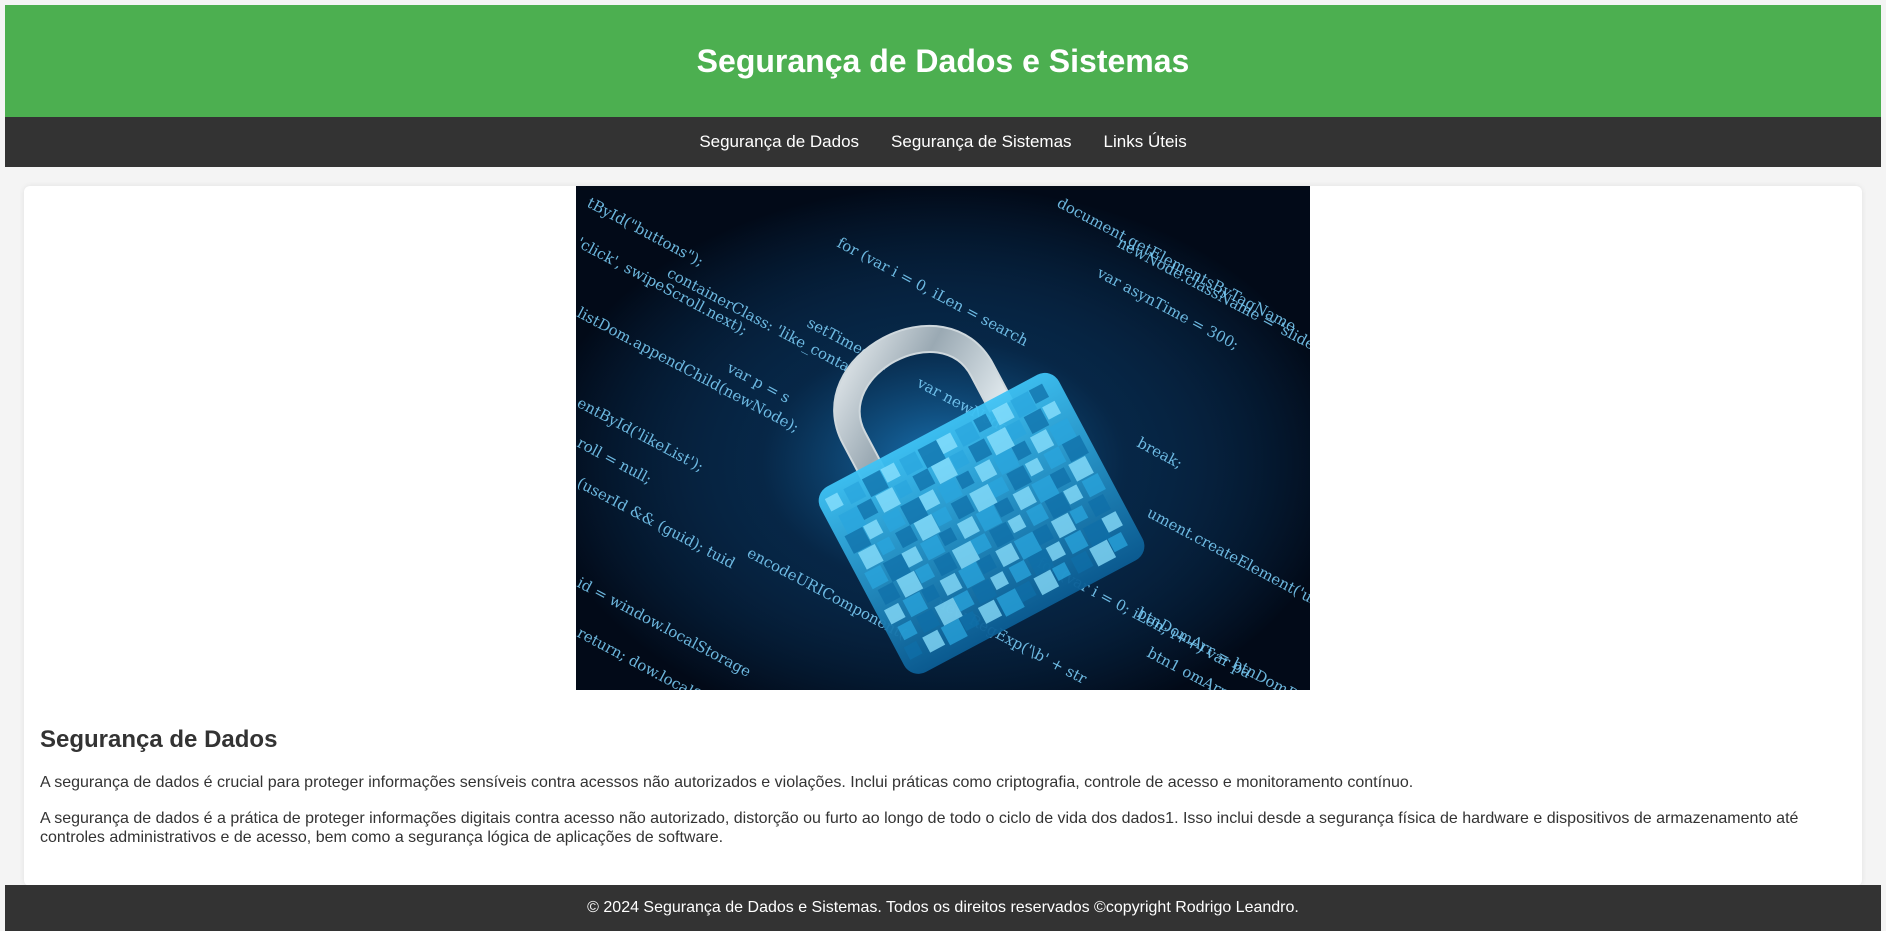 The image size is (1886, 931). I want to click on site-header: Segurança de Dados e Sistemas, so click(943, 61).